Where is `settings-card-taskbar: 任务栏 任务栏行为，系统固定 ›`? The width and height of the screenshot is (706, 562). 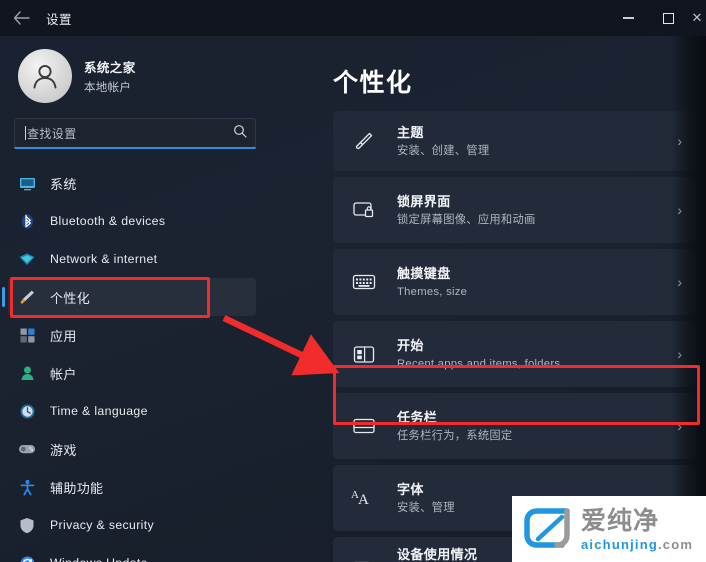 settings-card-taskbar: 任务栏 任务栏行为，系统固定 › is located at coordinates (514, 426).